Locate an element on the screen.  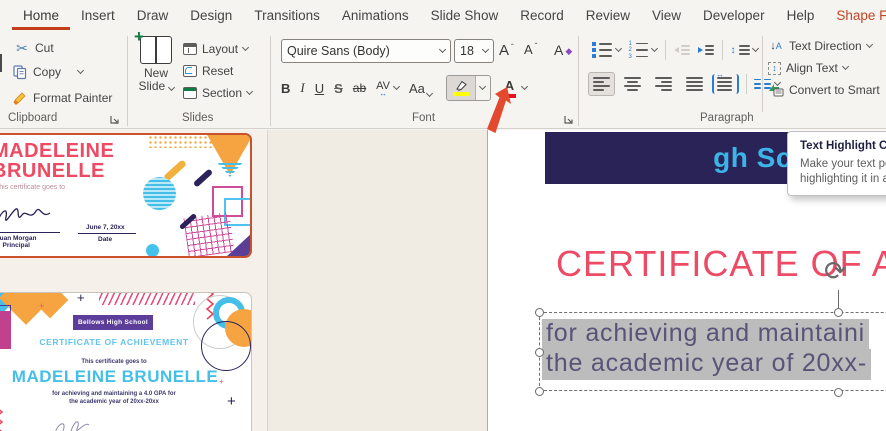
paragraph-group-label: Paragraph is located at coordinates (727, 118).